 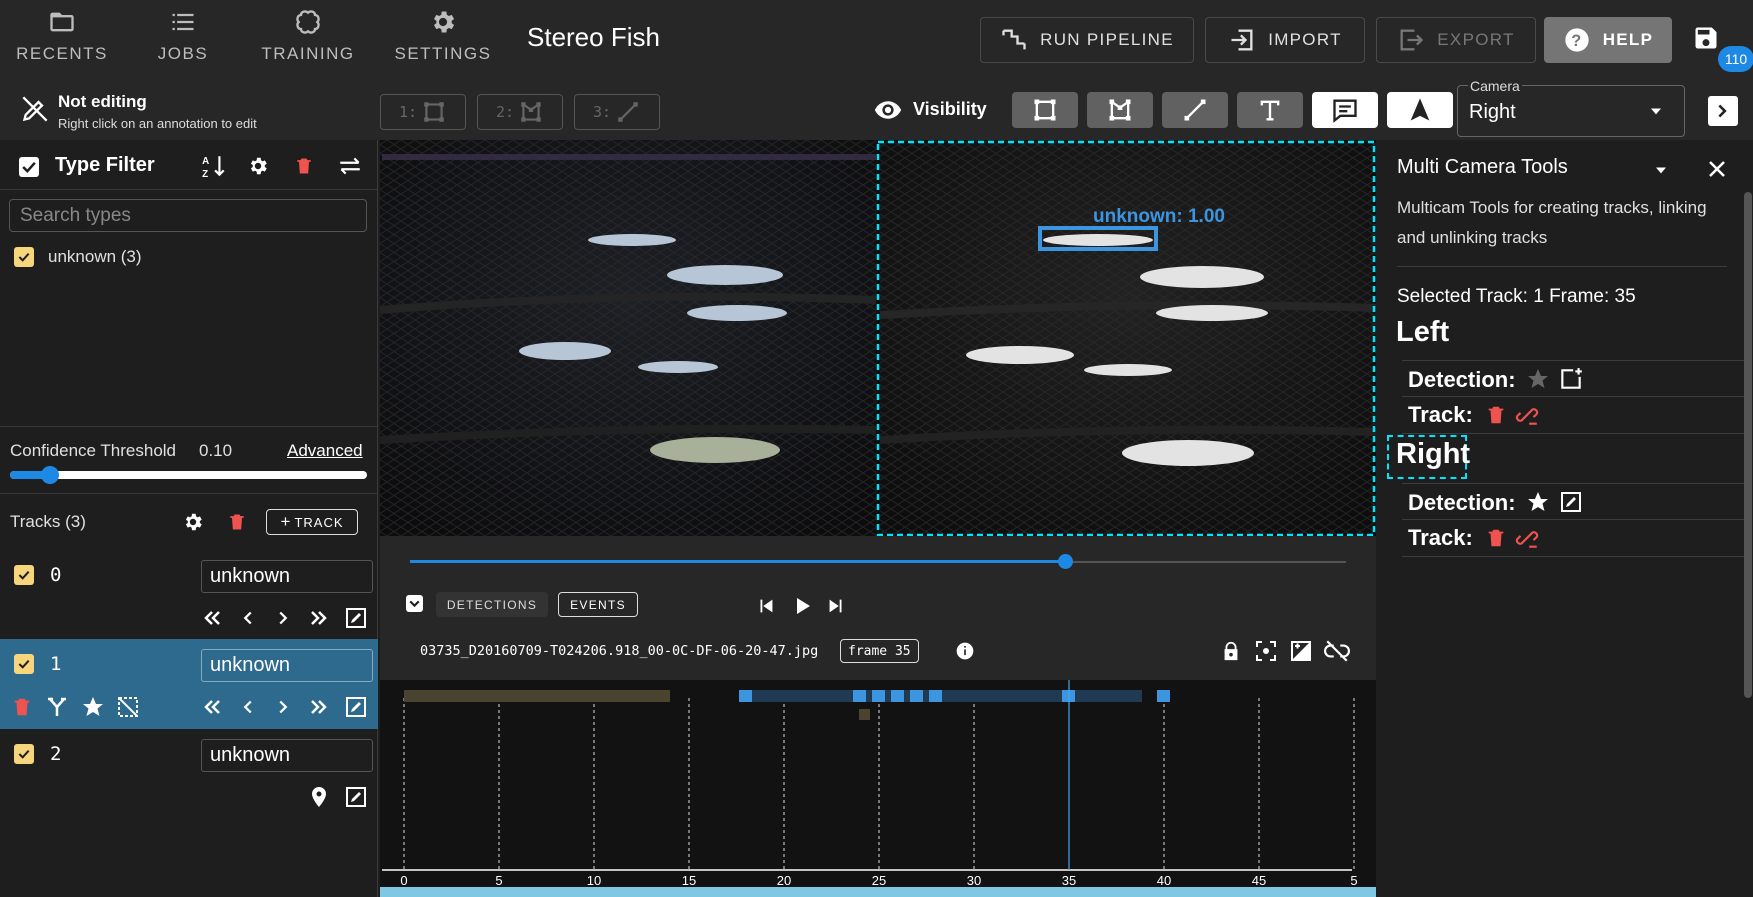 What do you see at coordinates (414, 603) in the screenshot?
I see `timeline-enable-checkbox` at bounding box center [414, 603].